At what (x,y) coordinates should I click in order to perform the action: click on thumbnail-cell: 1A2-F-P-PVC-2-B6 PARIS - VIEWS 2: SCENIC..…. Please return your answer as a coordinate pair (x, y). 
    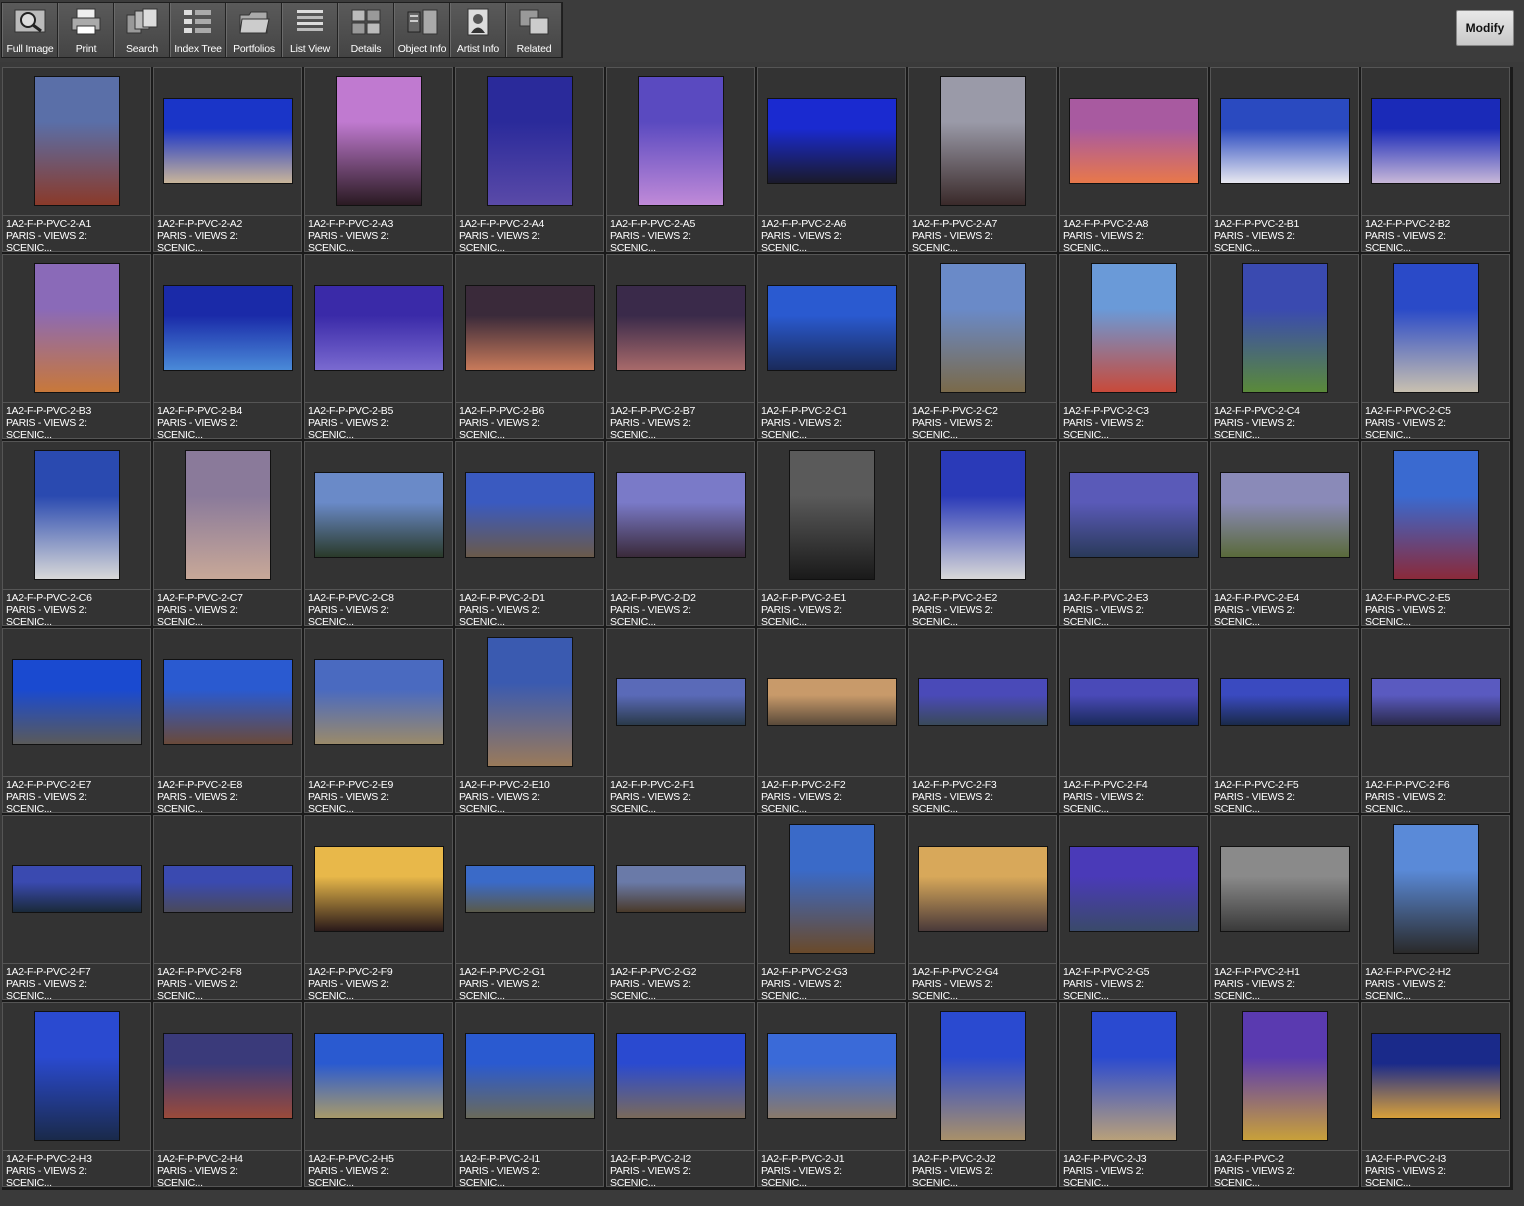
    Looking at the image, I should click on (529, 346).